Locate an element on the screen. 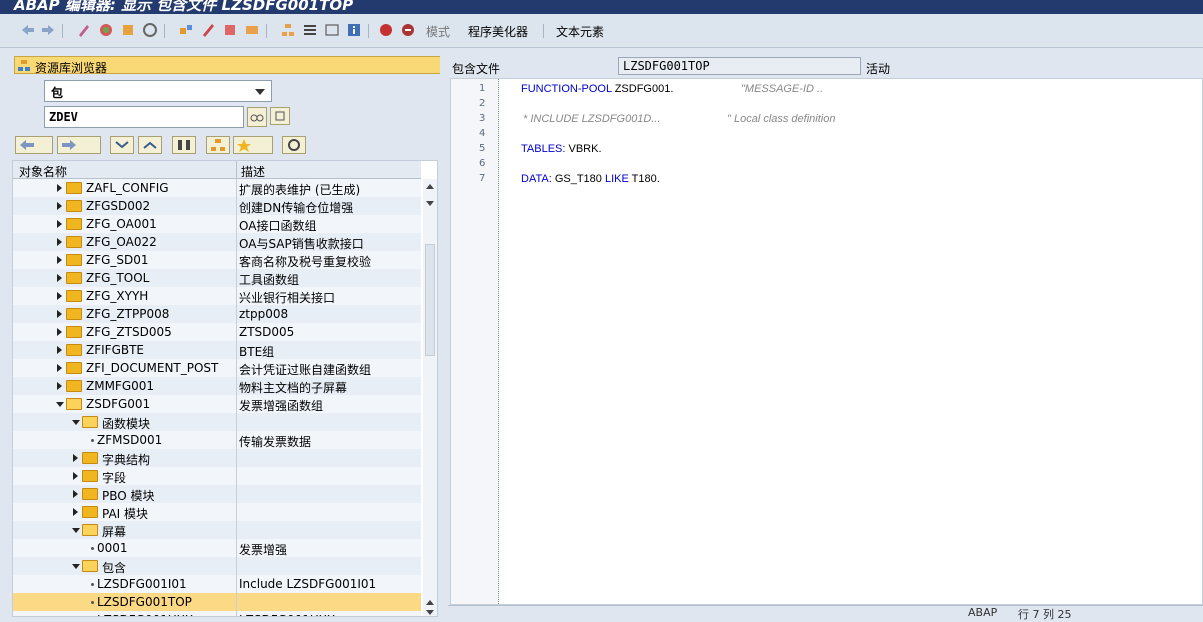  tree-scrollbar is located at coordinates (430, 397).